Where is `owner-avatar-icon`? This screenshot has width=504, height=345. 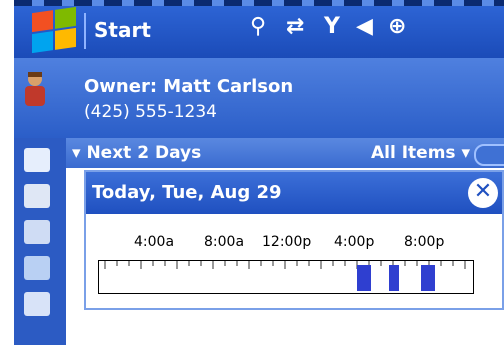 owner-avatar-icon is located at coordinates (35, 89).